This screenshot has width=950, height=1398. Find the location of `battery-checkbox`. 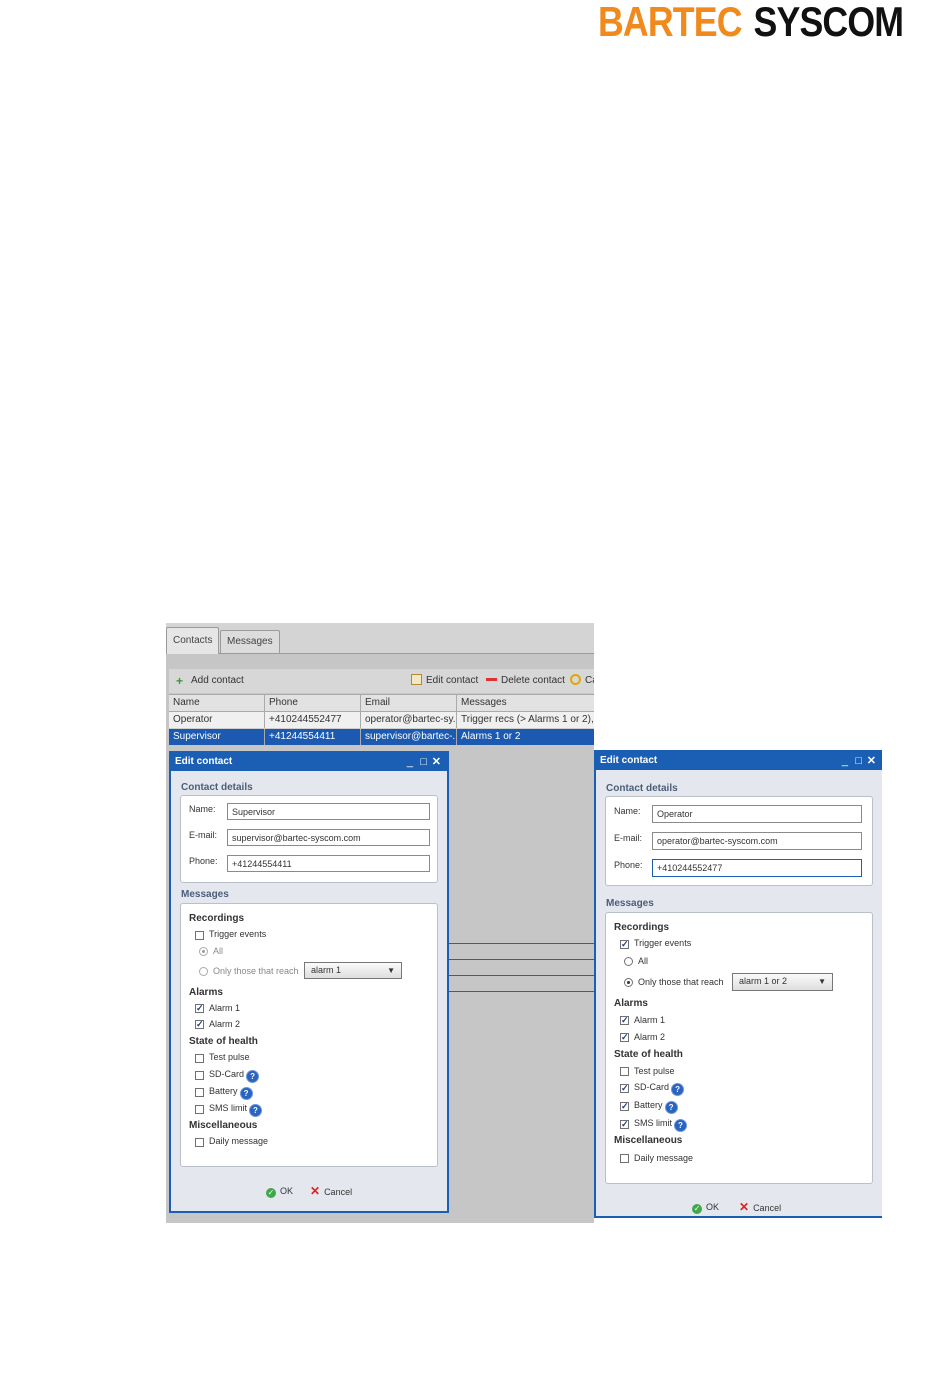

battery-checkbox is located at coordinates (199, 1092).